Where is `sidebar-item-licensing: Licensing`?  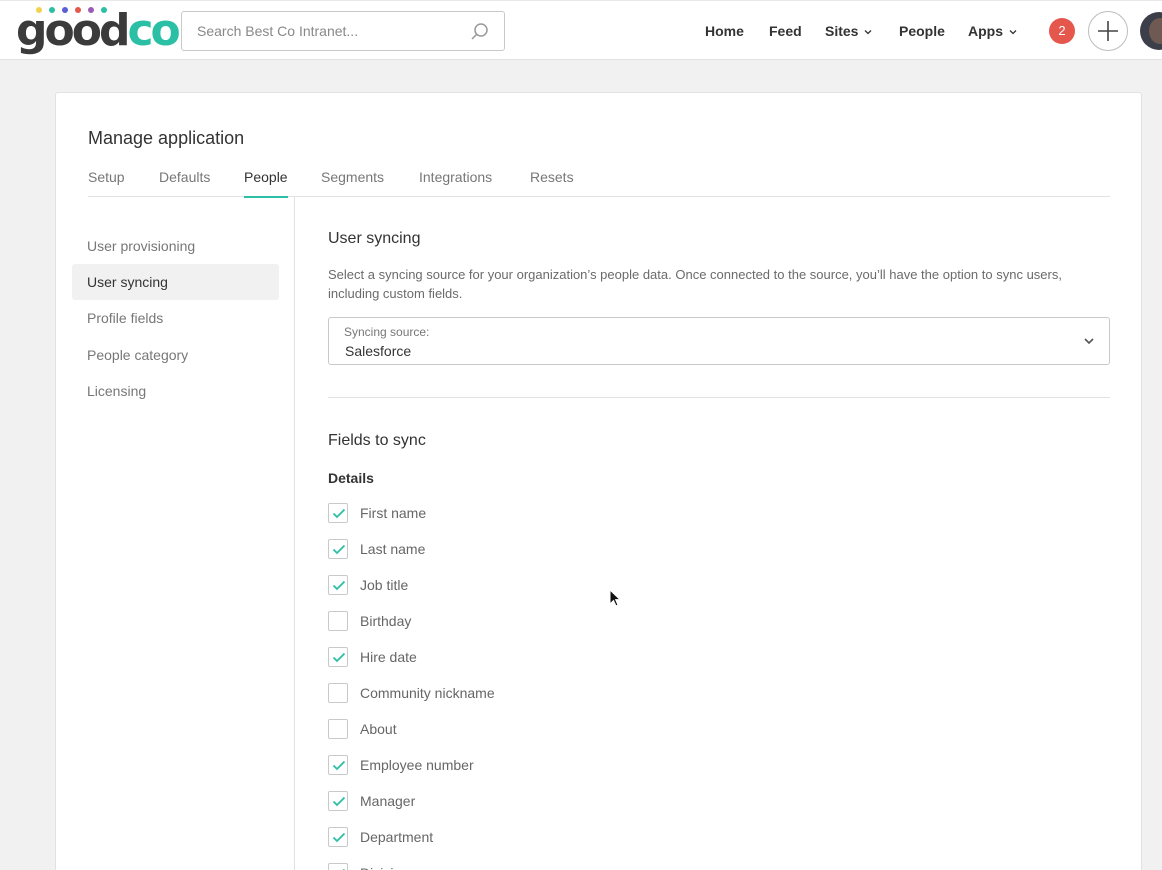 sidebar-item-licensing: Licensing is located at coordinates (175, 391).